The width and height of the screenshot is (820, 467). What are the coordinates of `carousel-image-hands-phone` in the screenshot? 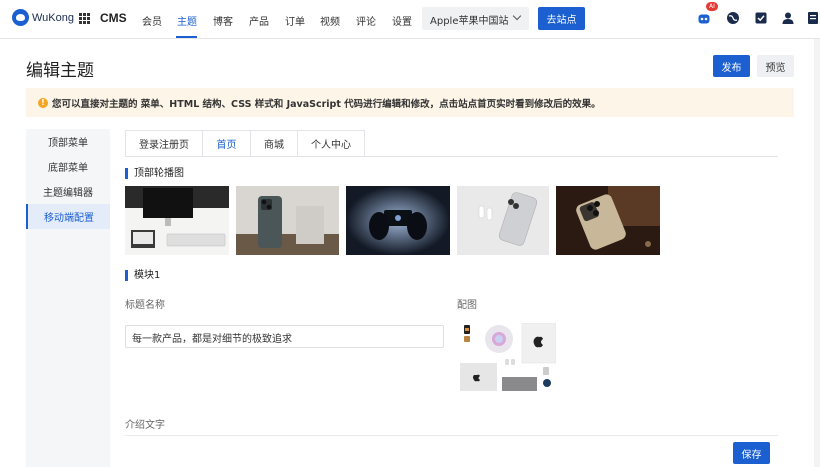 It's located at (398, 220).